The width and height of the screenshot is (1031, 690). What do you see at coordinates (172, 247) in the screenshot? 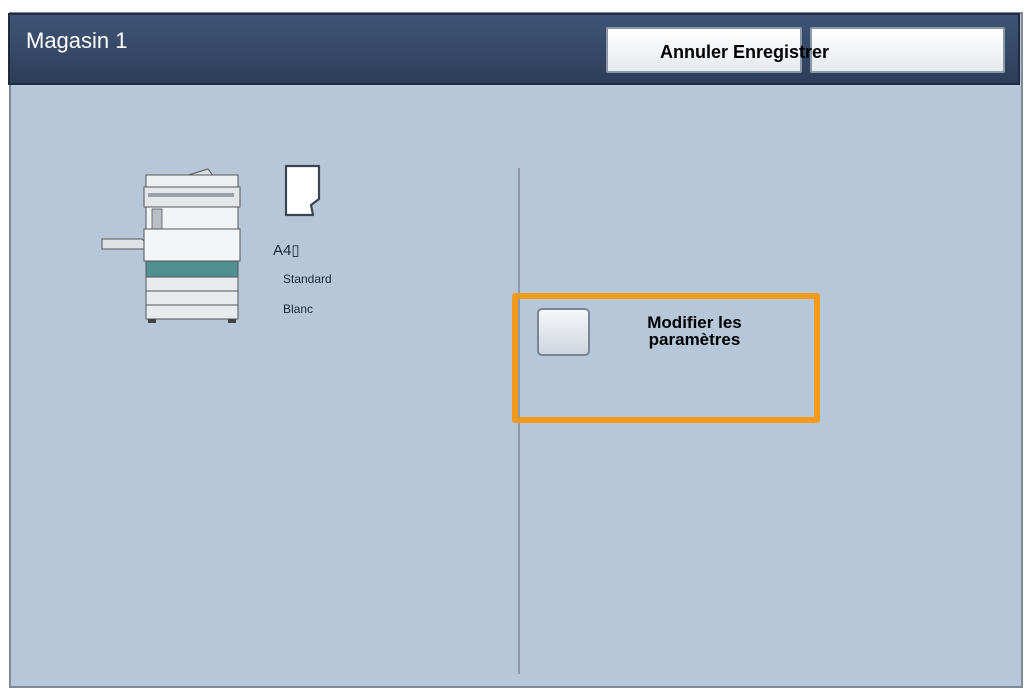
I see `printer-icon` at bounding box center [172, 247].